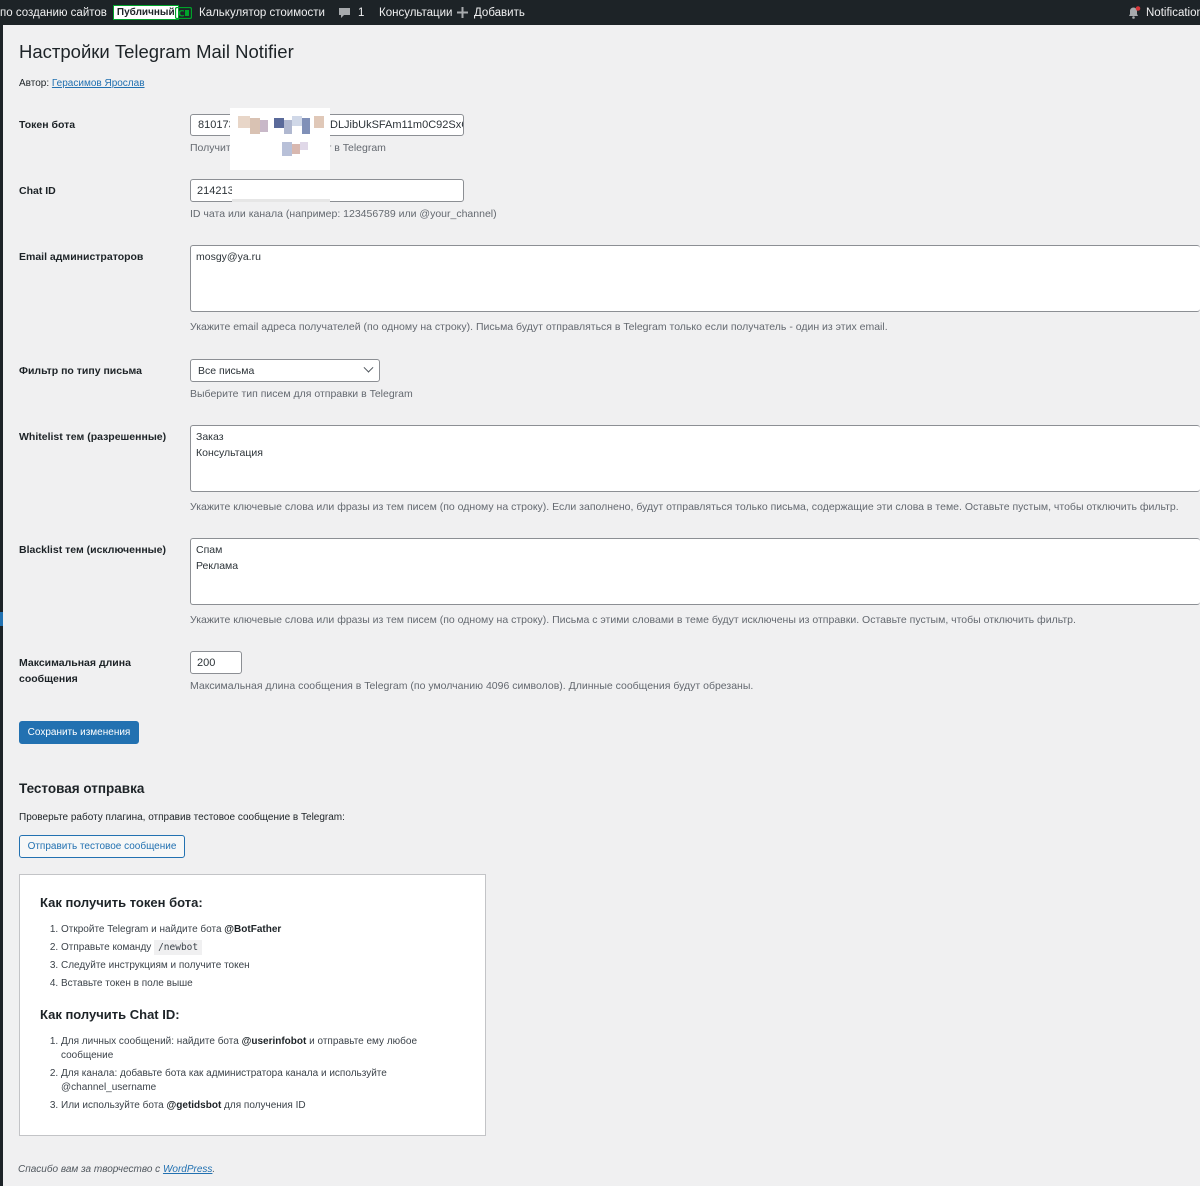  What do you see at coordinates (1173, 12) in the screenshot?
I see `notifications-label: Notification` at bounding box center [1173, 12].